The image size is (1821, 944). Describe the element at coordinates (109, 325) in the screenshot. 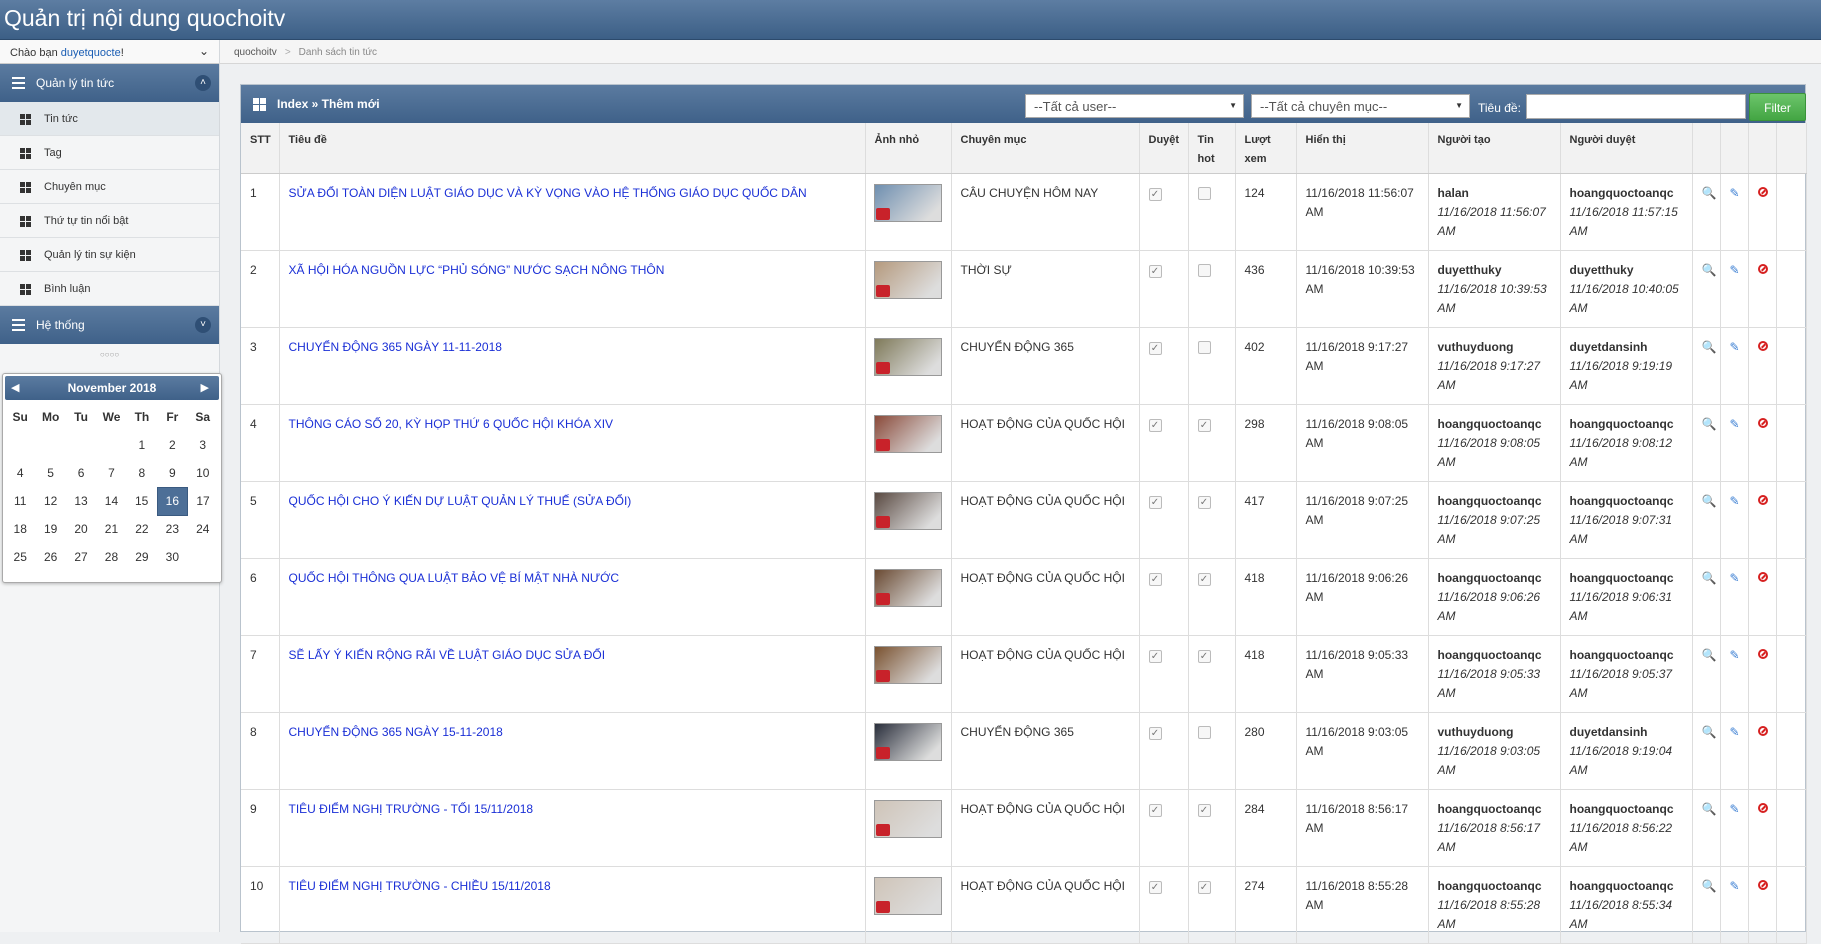

I see `section-system: Hệ thống ˅` at that location.